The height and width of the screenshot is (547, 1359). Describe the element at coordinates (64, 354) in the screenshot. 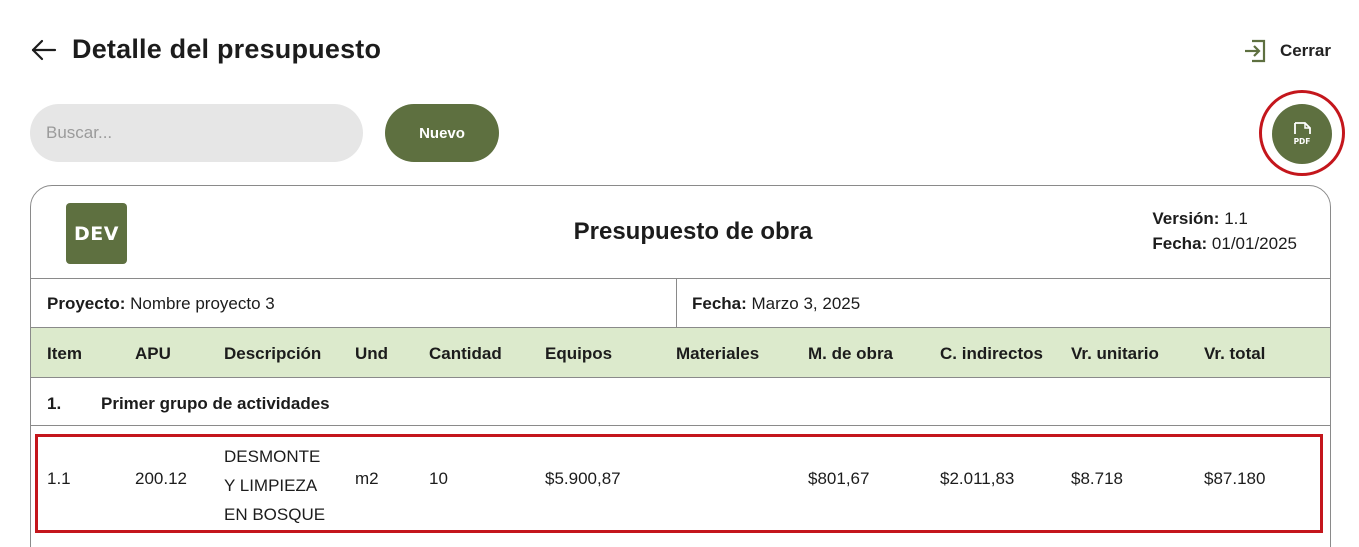

I see `column-header-item: Item` at that location.